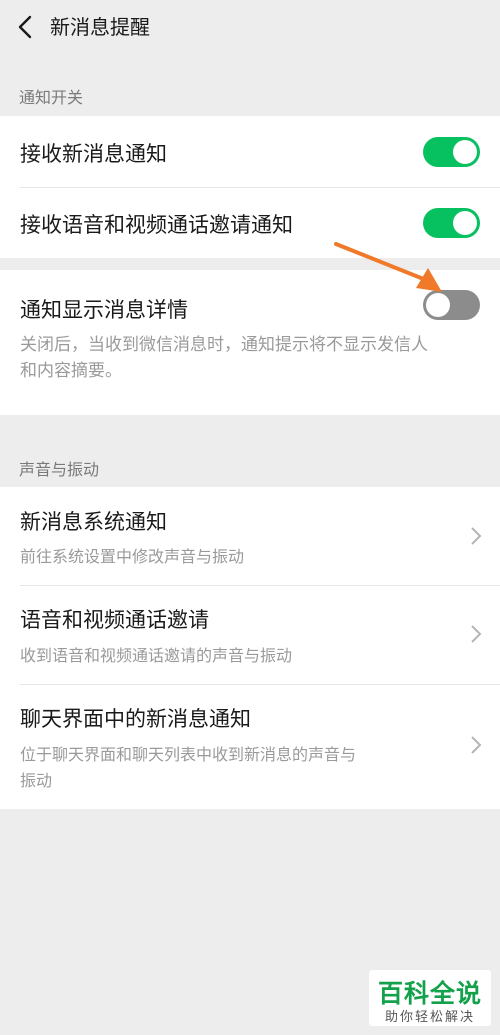 This screenshot has height=1035, width=500. Describe the element at coordinates (451, 223) in the screenshot. I see `call-invite-toggle` at that location.